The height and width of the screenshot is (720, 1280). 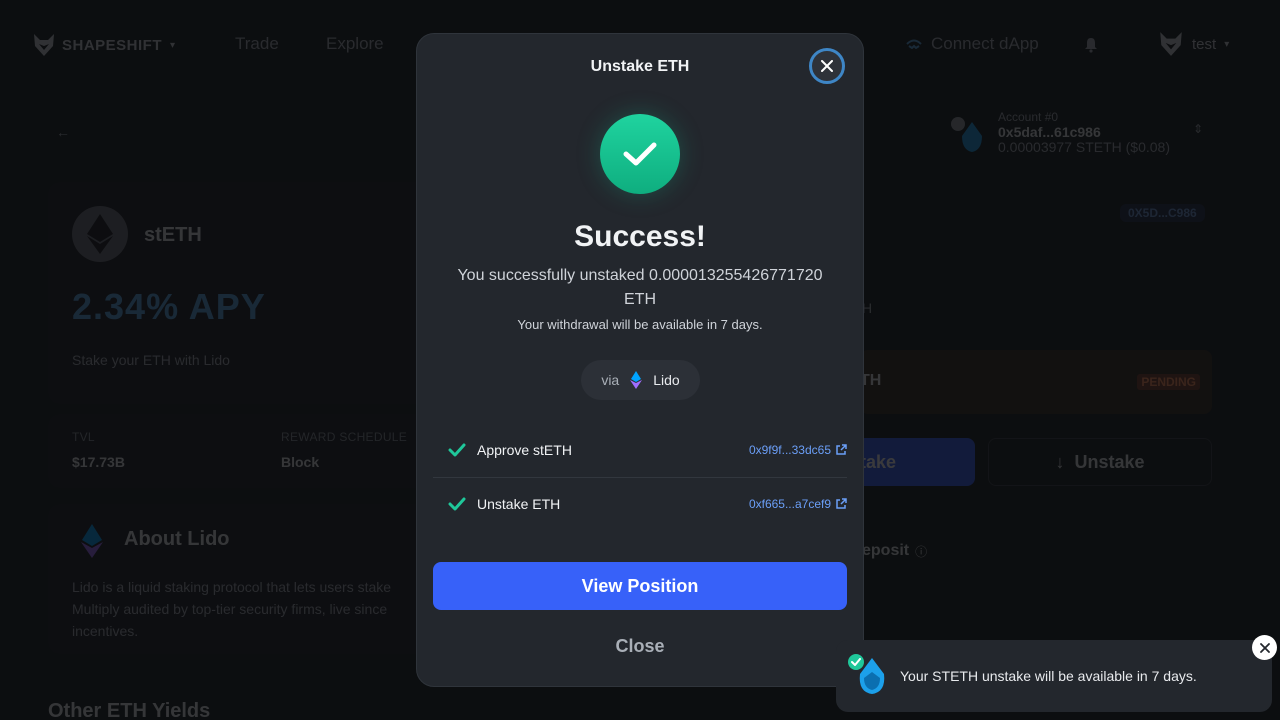 What do you see at coordinates (640, 646) in the screenshot?
I see `close-button: Close` at bounding box center [640, 646].